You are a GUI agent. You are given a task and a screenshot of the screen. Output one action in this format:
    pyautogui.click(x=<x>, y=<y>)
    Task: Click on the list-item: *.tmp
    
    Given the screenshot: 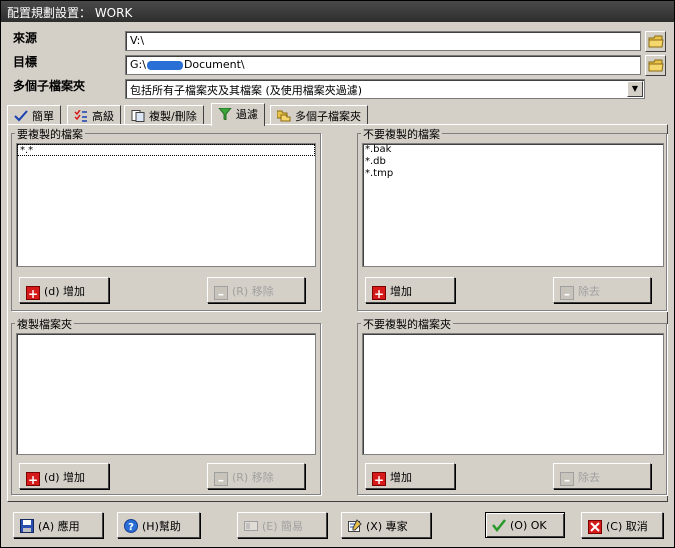 What is the action you would take?
    pyautogui.click(x=513, y=174)
    